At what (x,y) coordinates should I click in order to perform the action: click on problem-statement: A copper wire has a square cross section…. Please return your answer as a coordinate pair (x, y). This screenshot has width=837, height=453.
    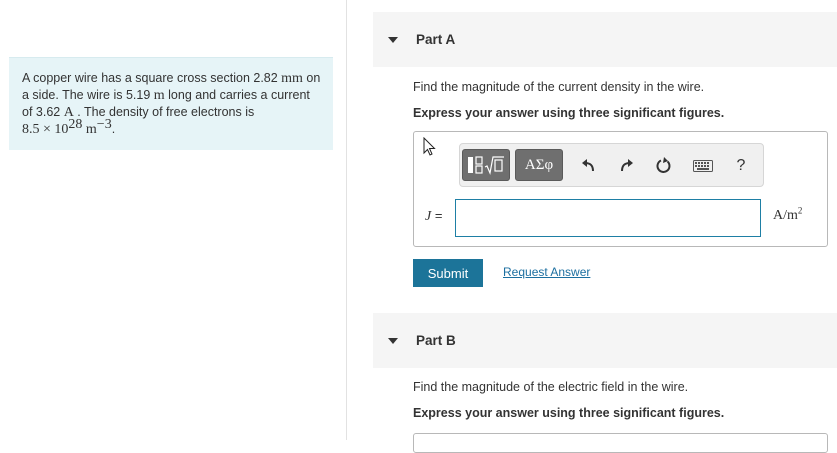
    Looking at the image, I should click on (171, 103).